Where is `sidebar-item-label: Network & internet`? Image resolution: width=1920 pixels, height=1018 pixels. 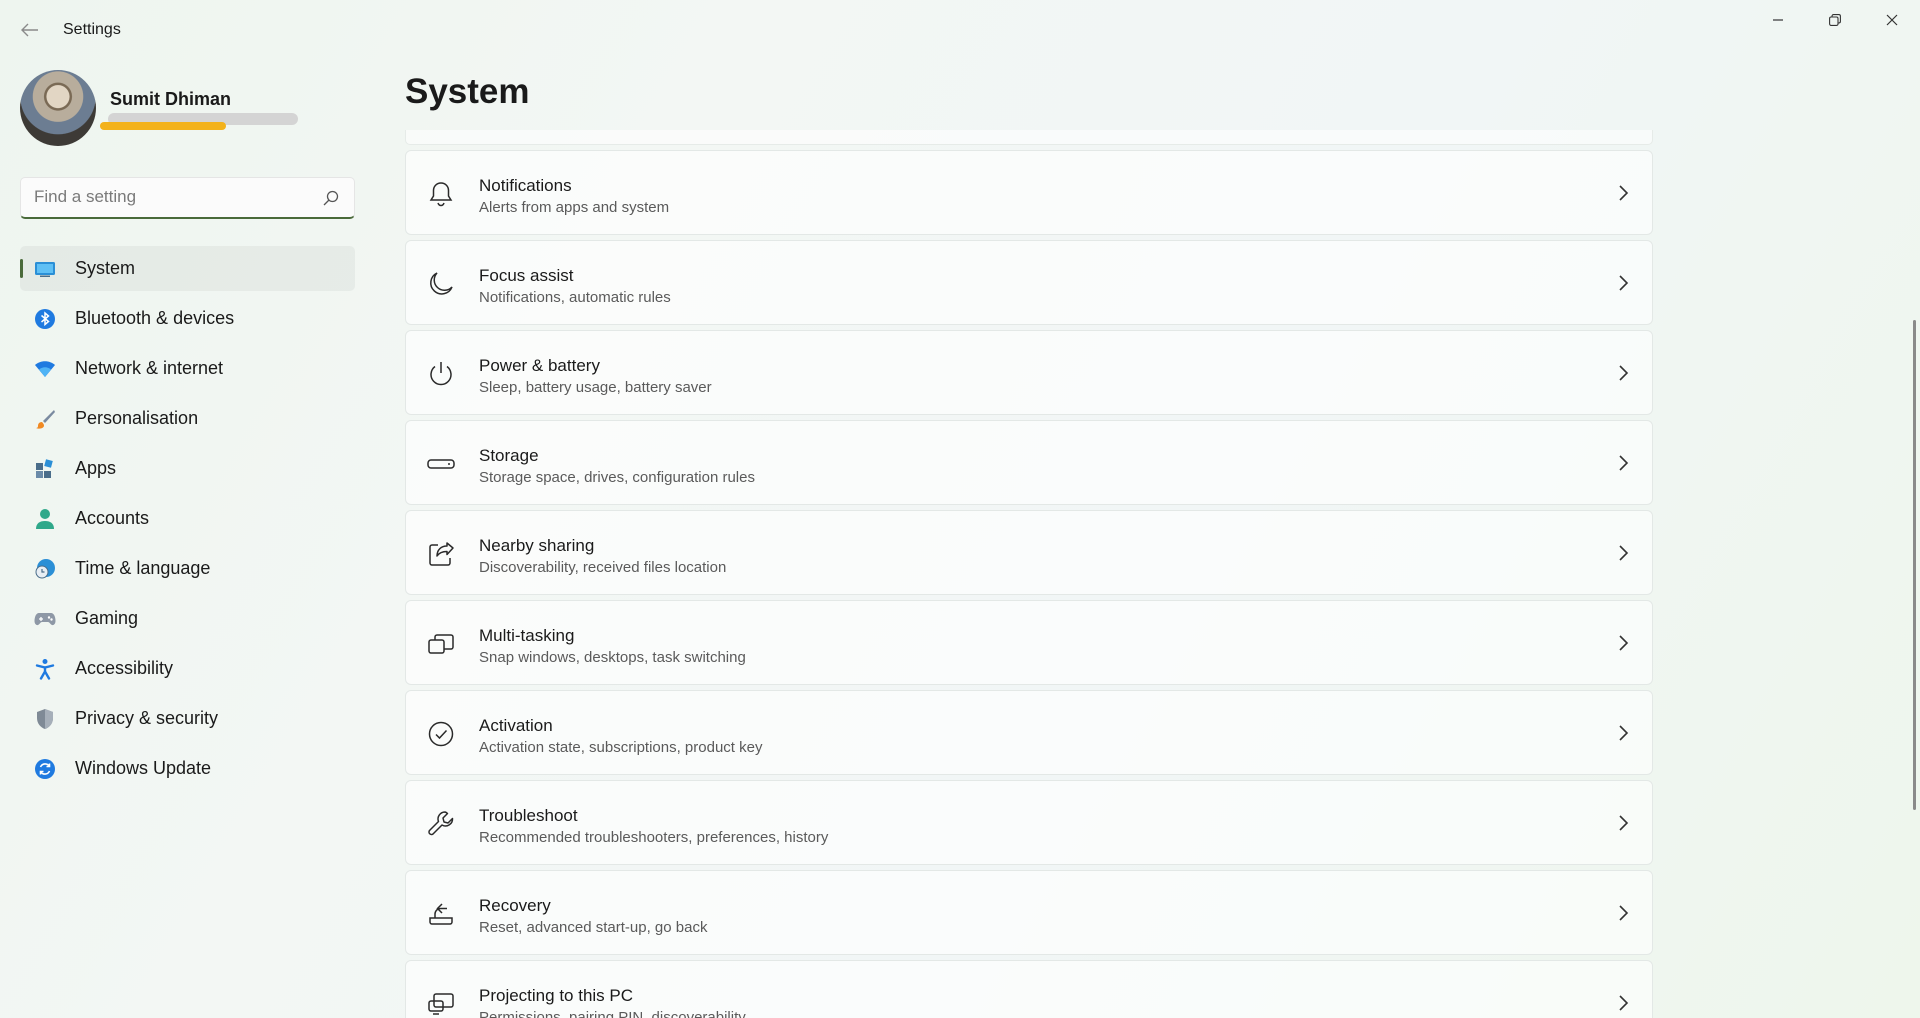
sidebar-item-label: Network & internet is located at coordinates (149, 368).